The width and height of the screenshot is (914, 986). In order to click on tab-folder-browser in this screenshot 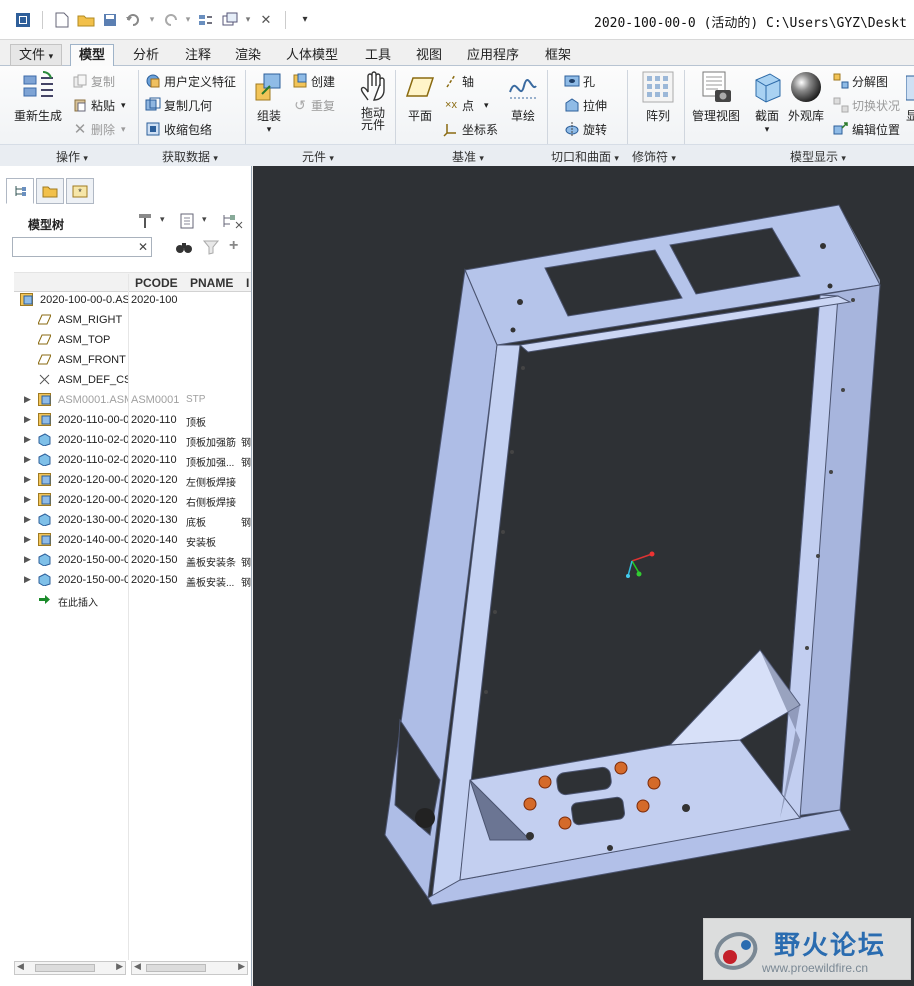, I will do `click(50, 191)`.